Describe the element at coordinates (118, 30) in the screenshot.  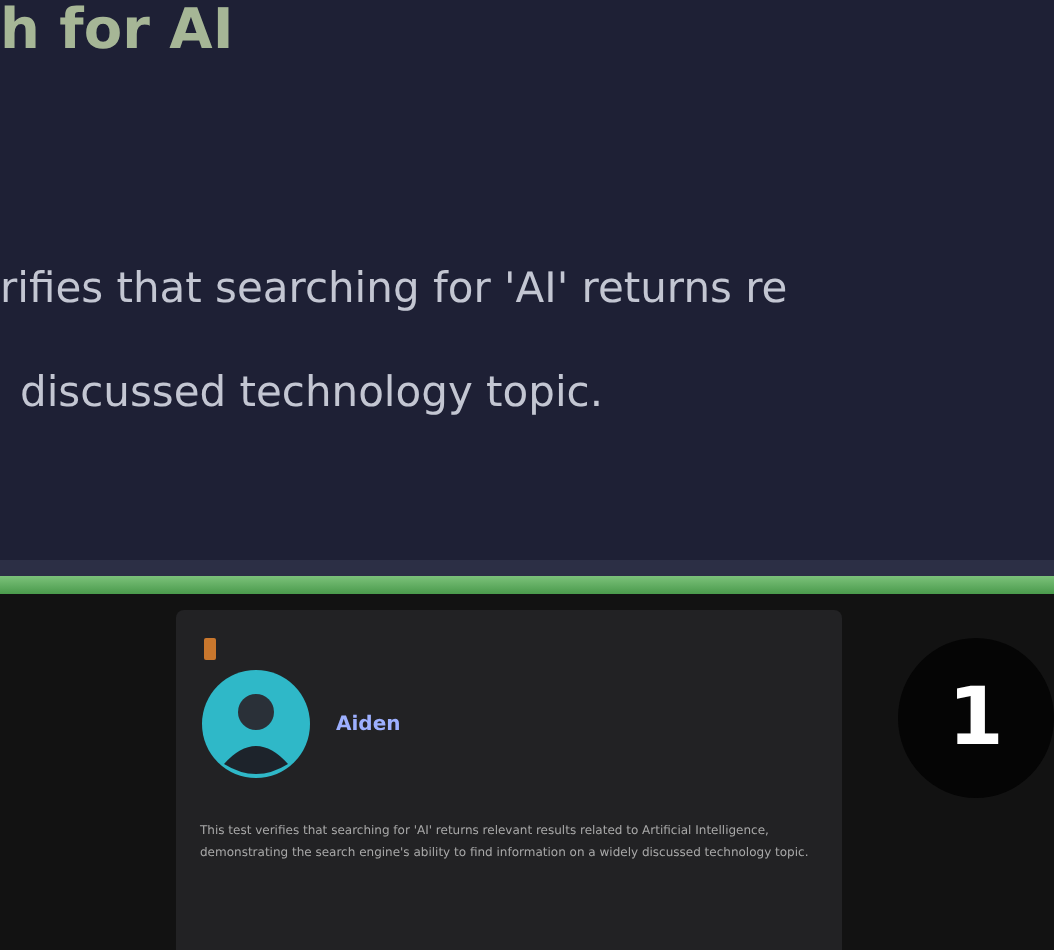
I see `test-title: h for AI` at that location.